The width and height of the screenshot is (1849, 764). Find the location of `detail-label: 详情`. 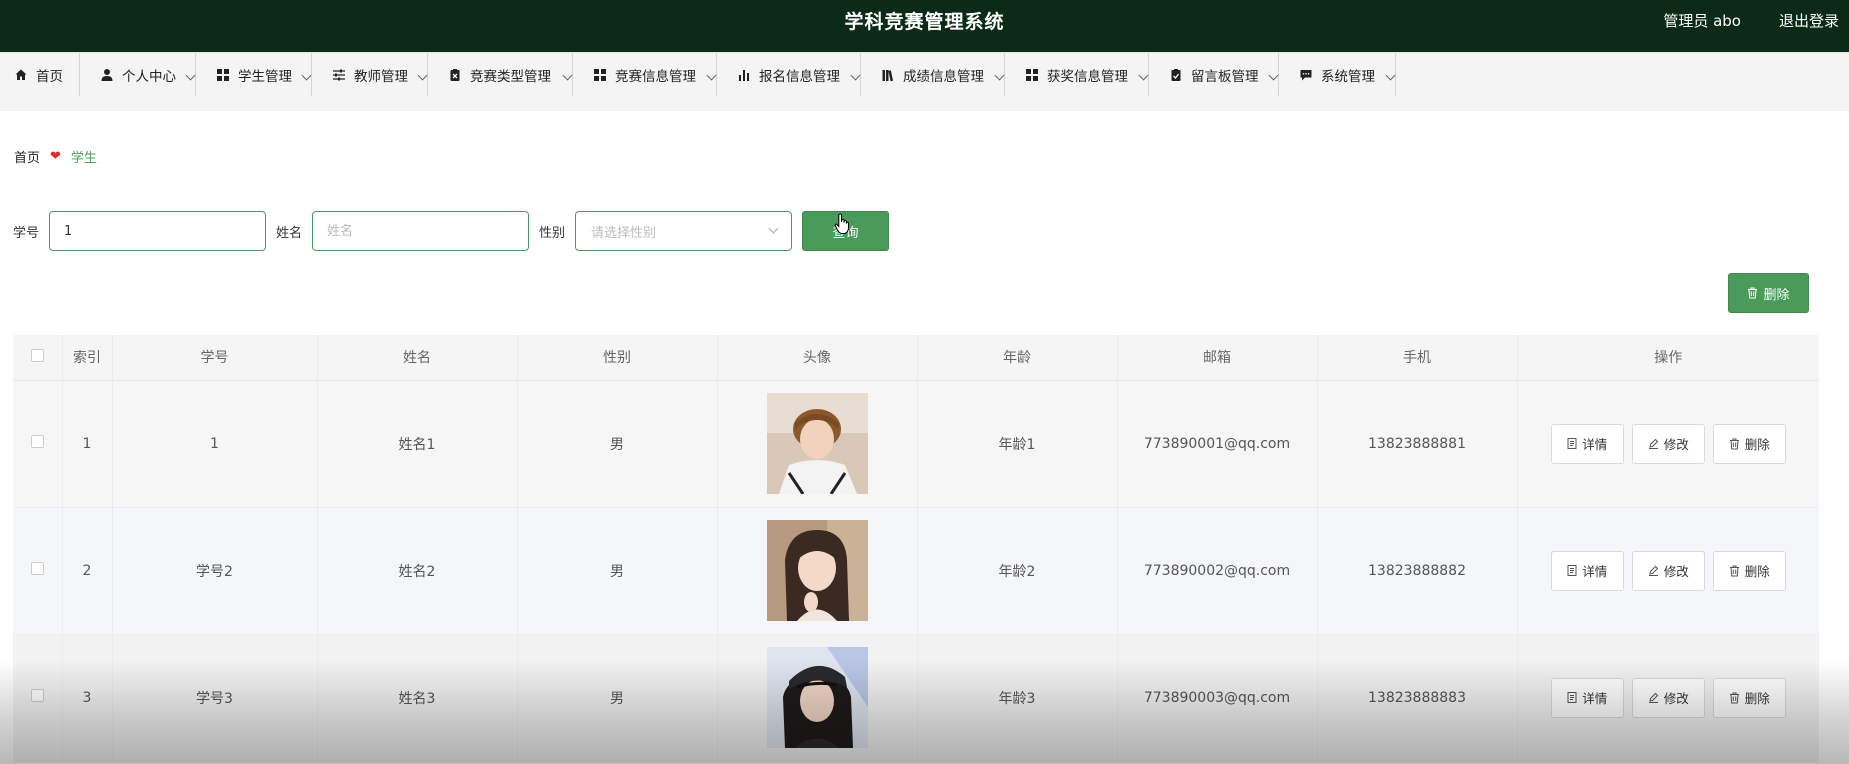

detail-label: 详情 is located at coordinates (1595, 571).